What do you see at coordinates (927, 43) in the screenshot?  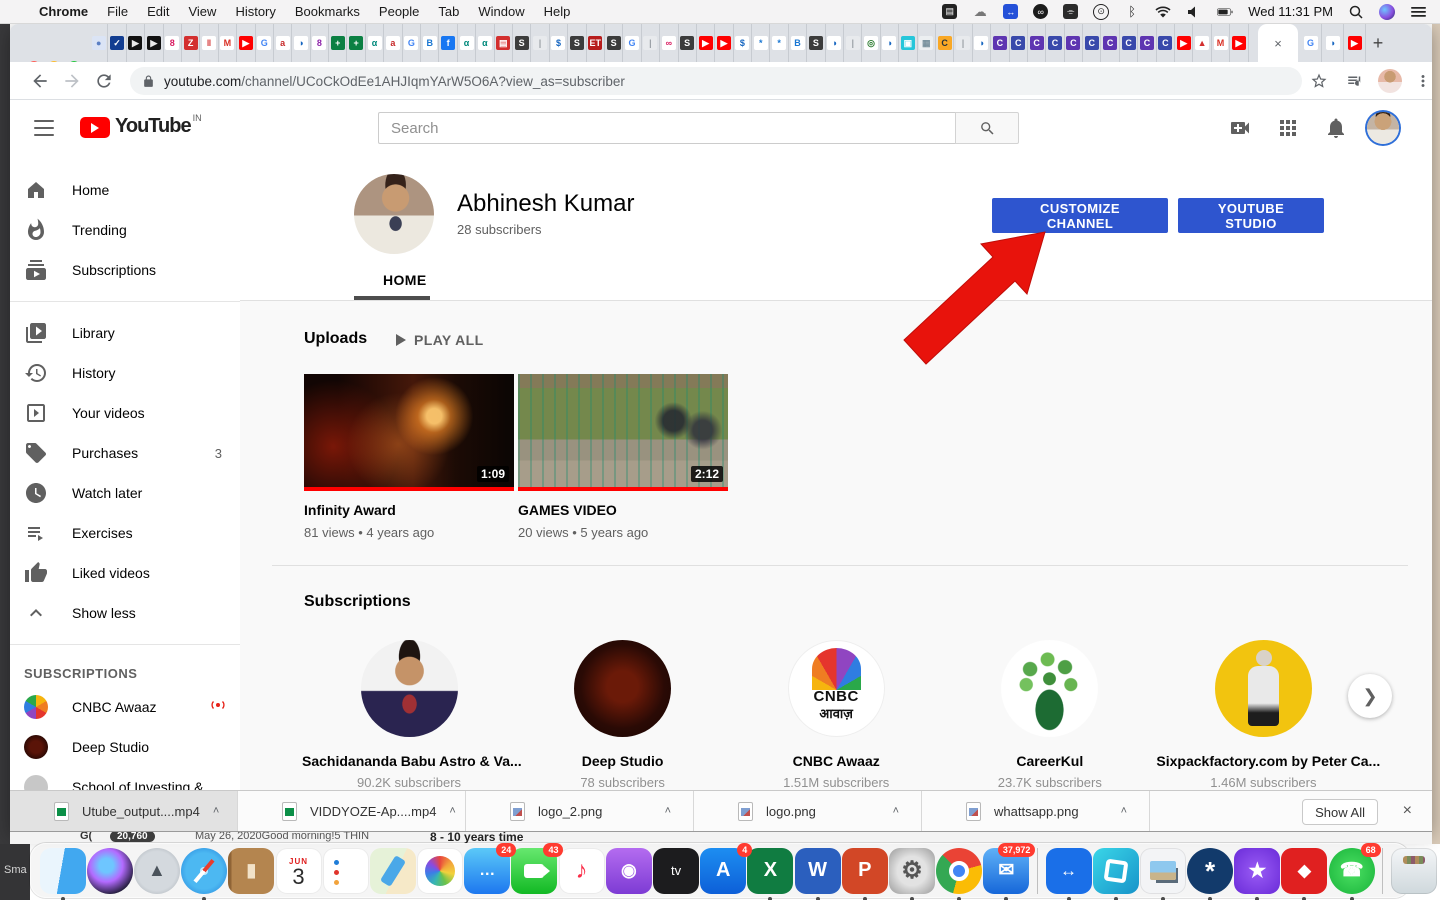 I see `browser-tab: ▦` at bounding box center [927, 43].